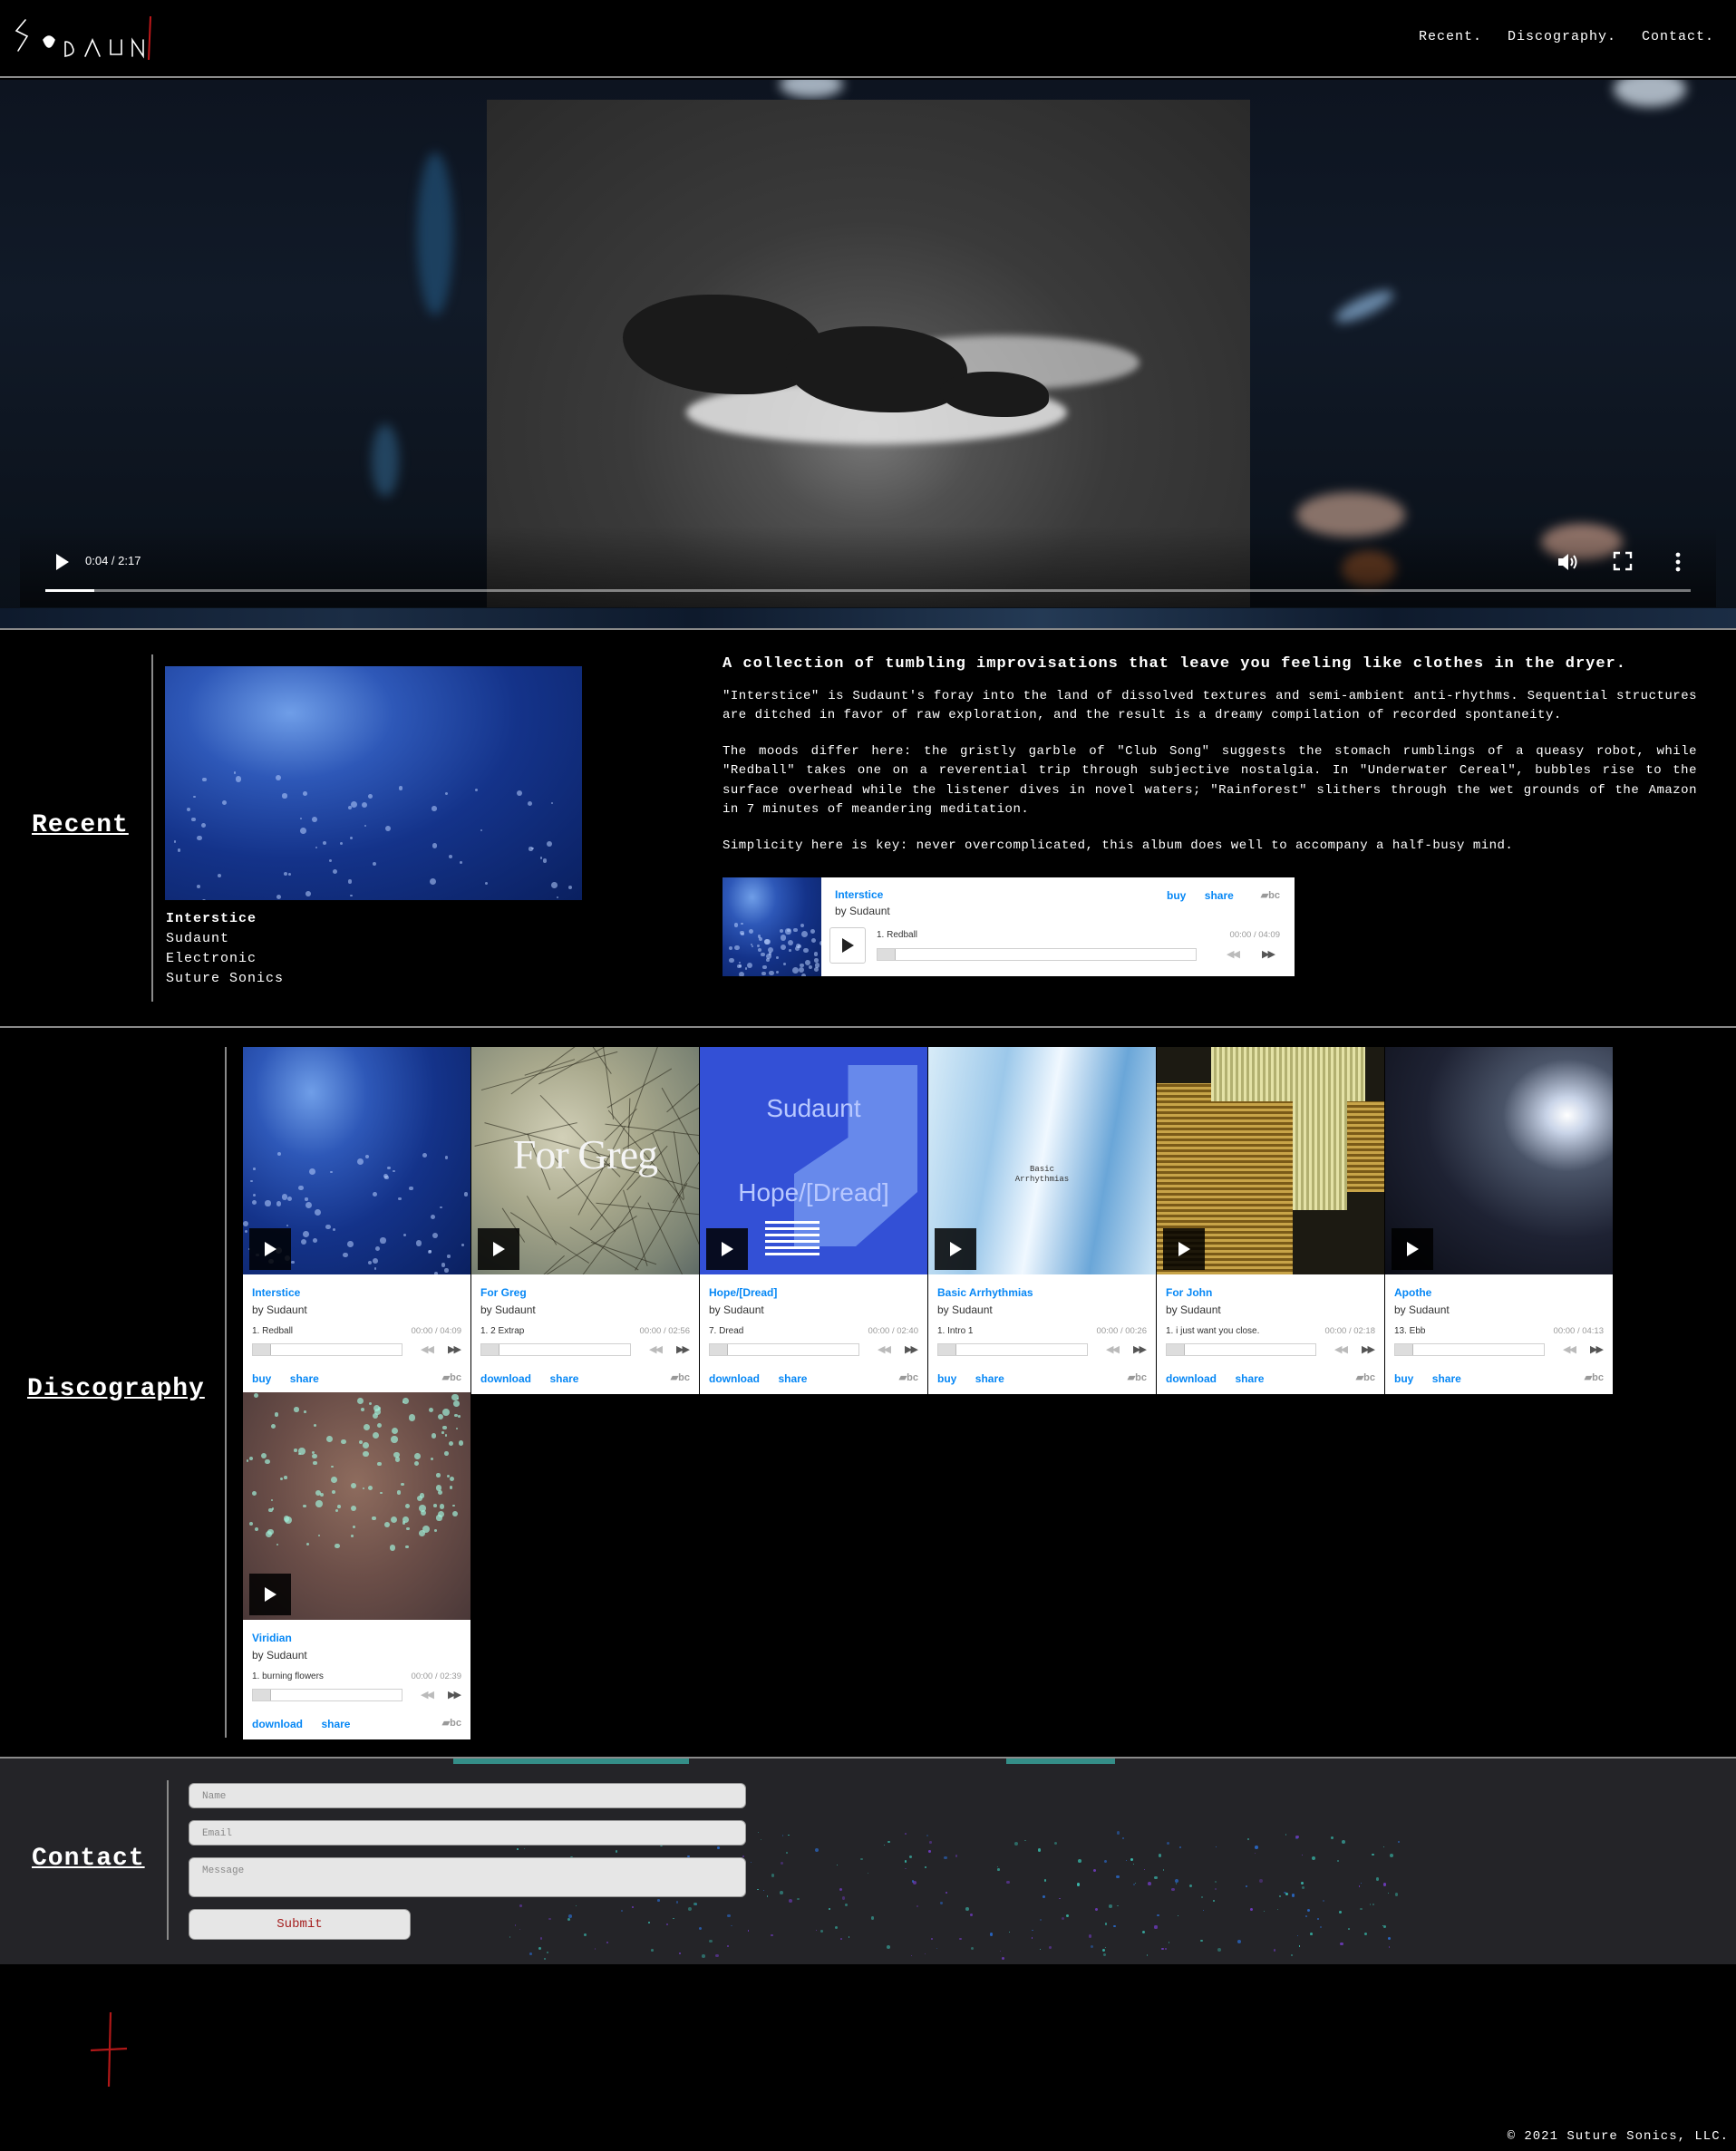 Image resolution: width=1736 pixels, height=2151 pixels. I want to click on play-icon, so click(62, 562).